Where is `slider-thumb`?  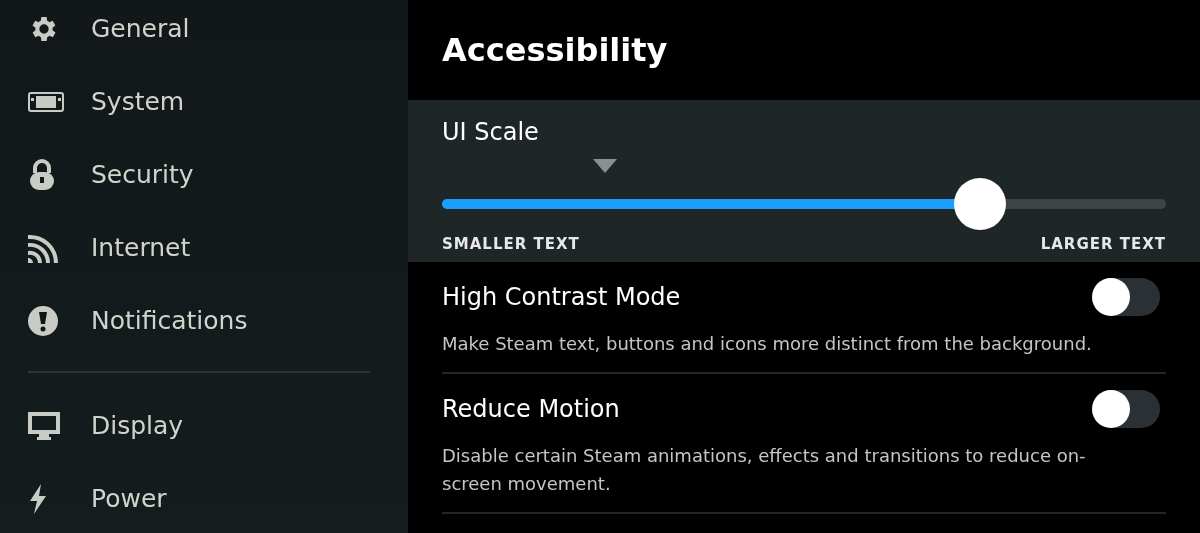
slider-thumb is located at coordinates (979, 204).